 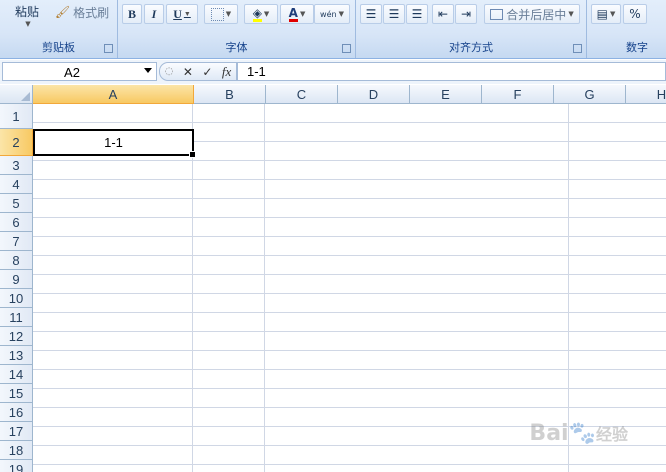 I want to click on font-color-icon: A, so click(x=293, y=13).